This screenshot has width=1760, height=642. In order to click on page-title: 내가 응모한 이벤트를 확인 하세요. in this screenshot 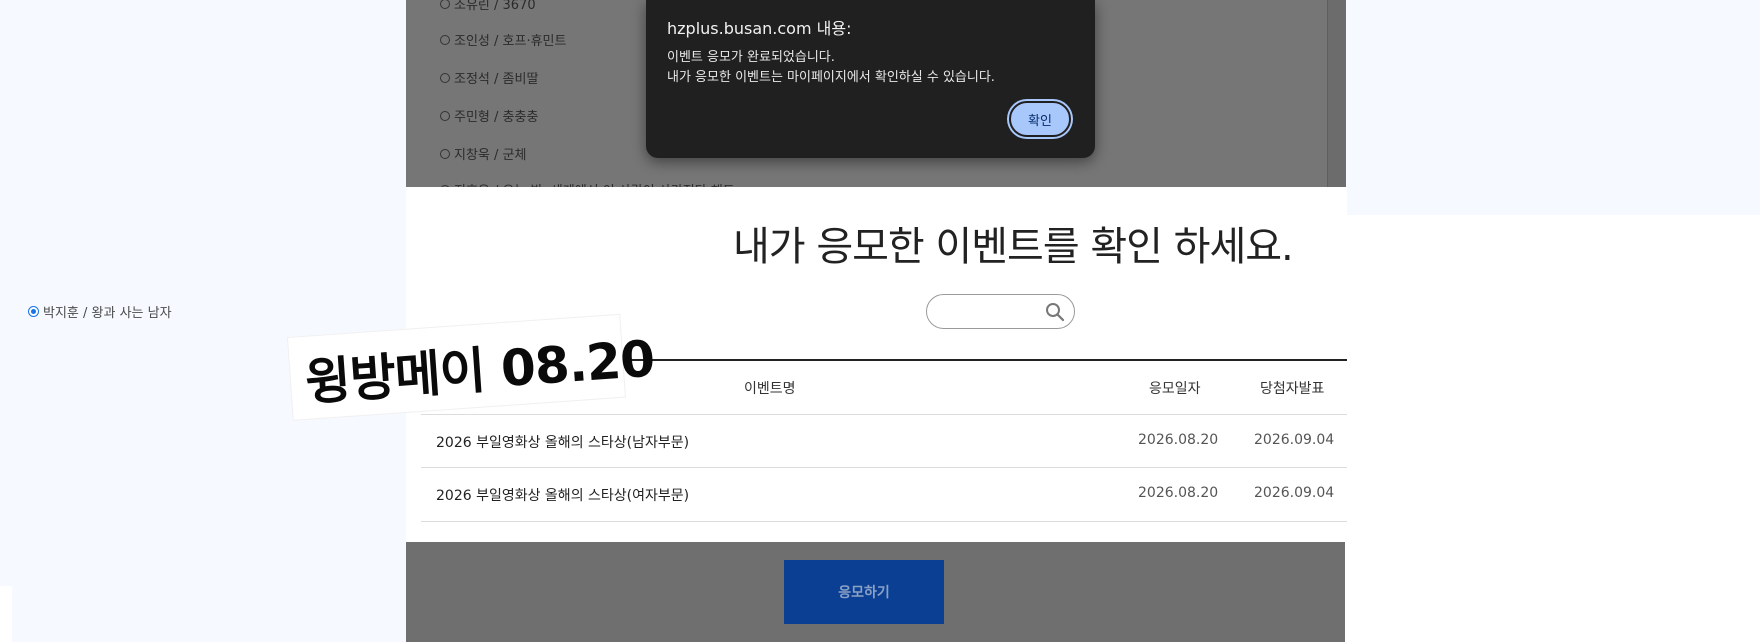, I will do `click(1013, 247)`.